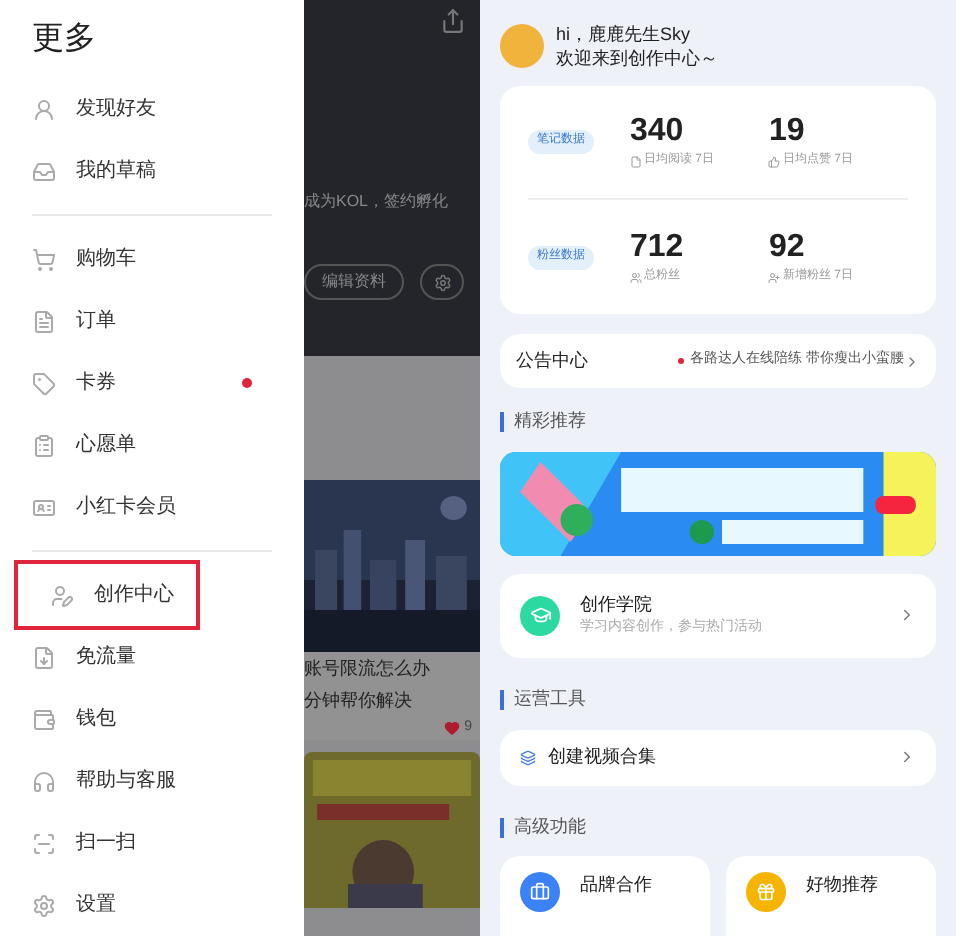 This screenshot has height=936, width=956. I want to click on menu-label: 卡券, so click(96, 383).